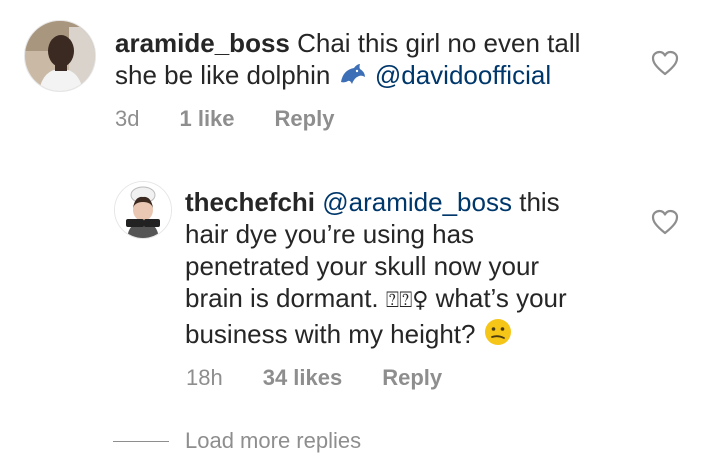 The width and height of the screenshot is (720, 454). What do you see at coordinates (330, 234) in the screenshot?
I see `comment-line-2: hair dye you’re using has` at bounding box center [330, 234].